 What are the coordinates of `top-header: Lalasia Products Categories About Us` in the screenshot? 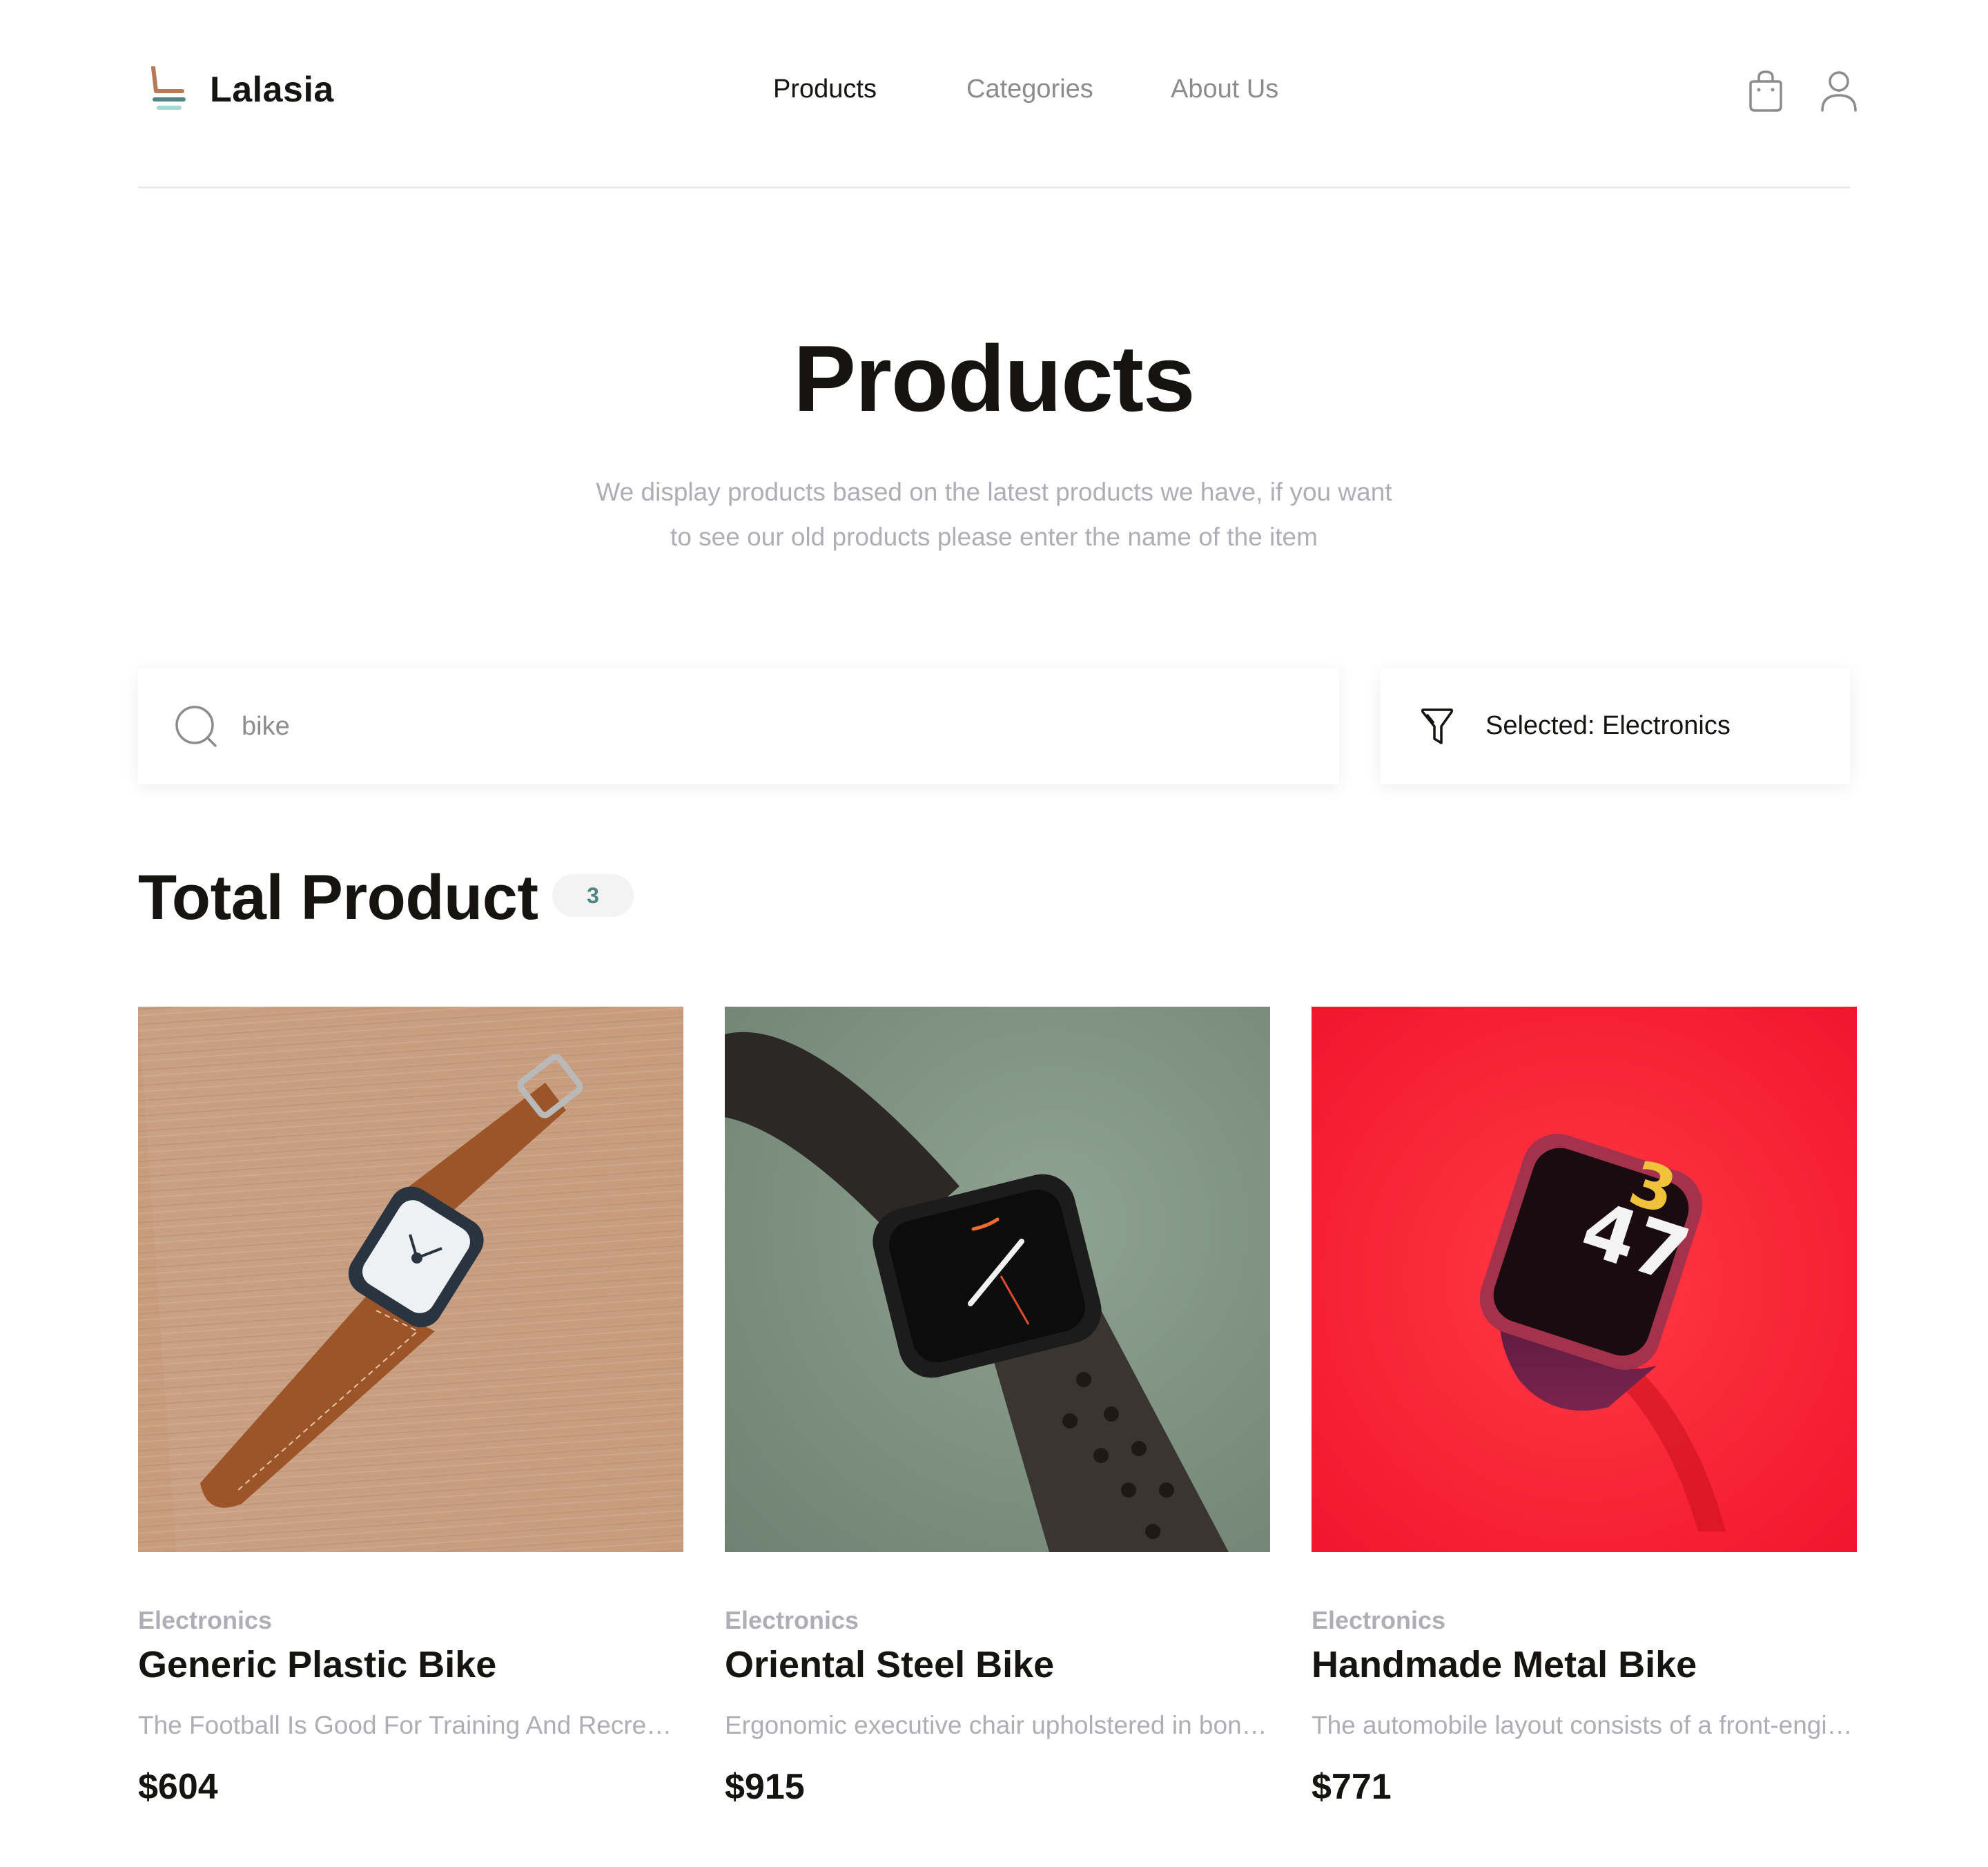 It's located at (997, 94).